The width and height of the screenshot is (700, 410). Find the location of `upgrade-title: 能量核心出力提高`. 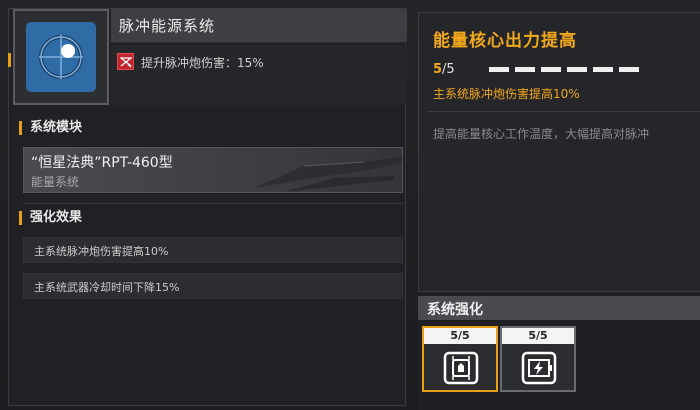

upgrade-title: 能量核心出力提高 is located at coordinates (505, 41).